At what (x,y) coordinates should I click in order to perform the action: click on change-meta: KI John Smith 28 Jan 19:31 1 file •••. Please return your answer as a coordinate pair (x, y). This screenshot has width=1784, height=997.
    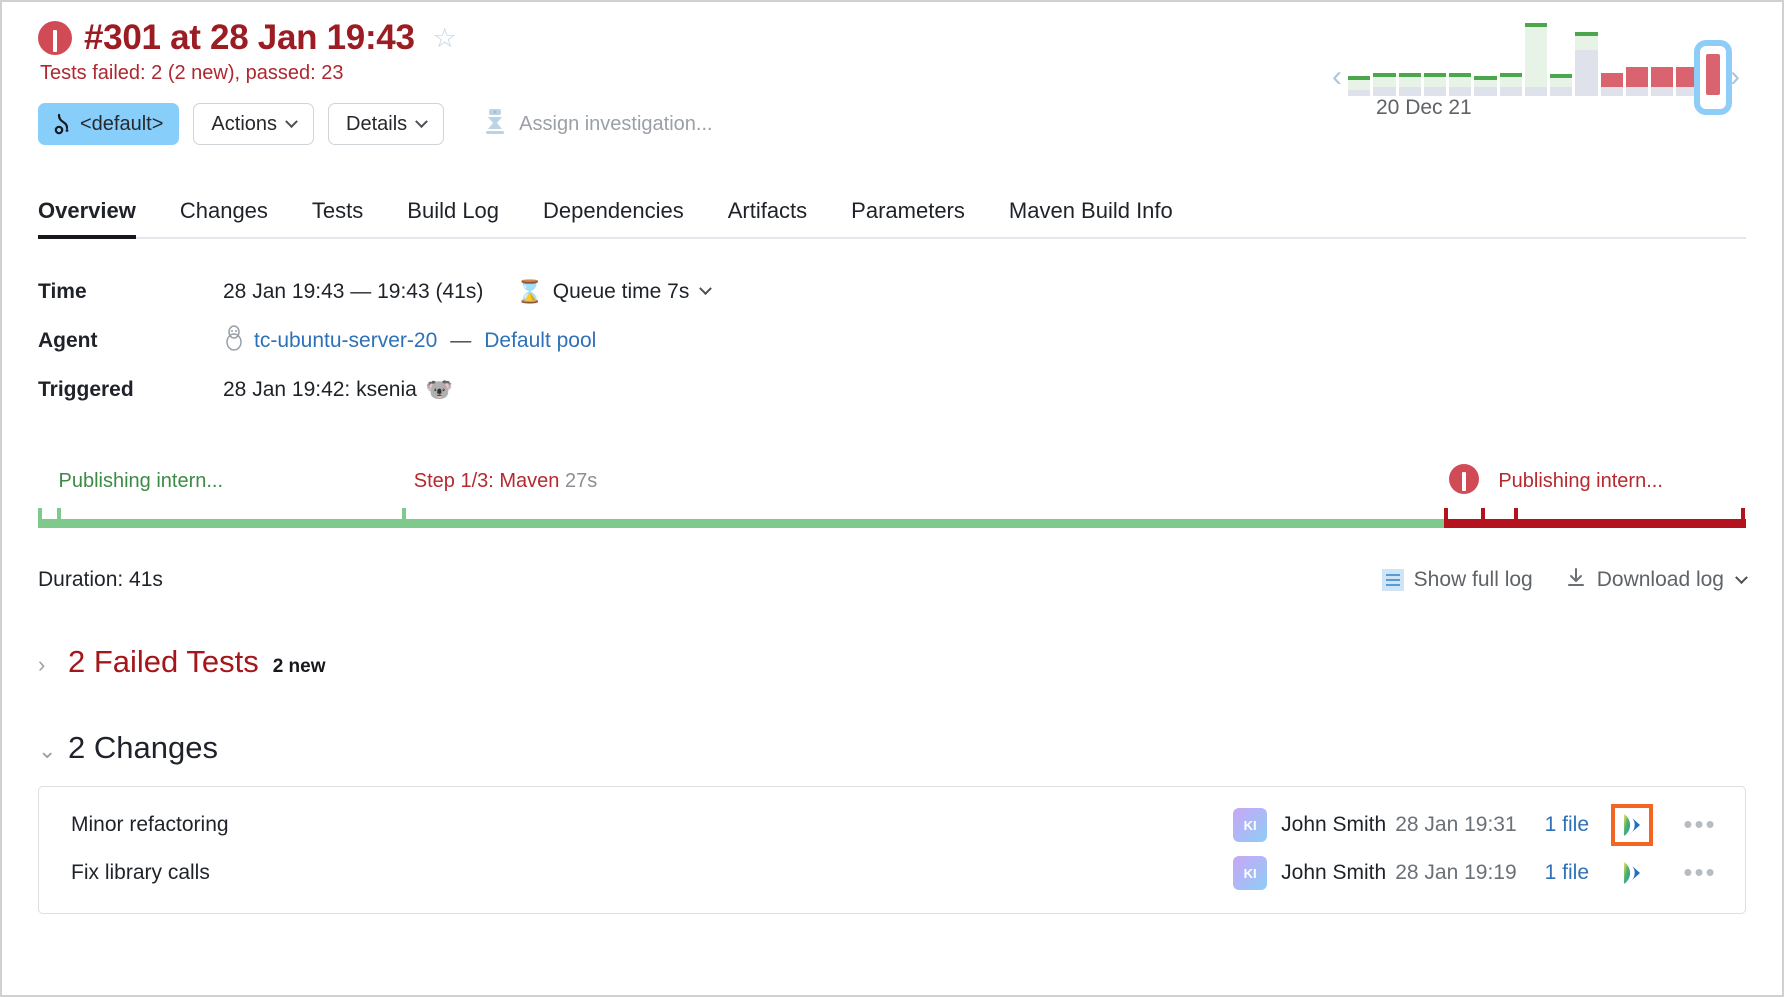
    Looking at the image, I should click on (1476, 825).